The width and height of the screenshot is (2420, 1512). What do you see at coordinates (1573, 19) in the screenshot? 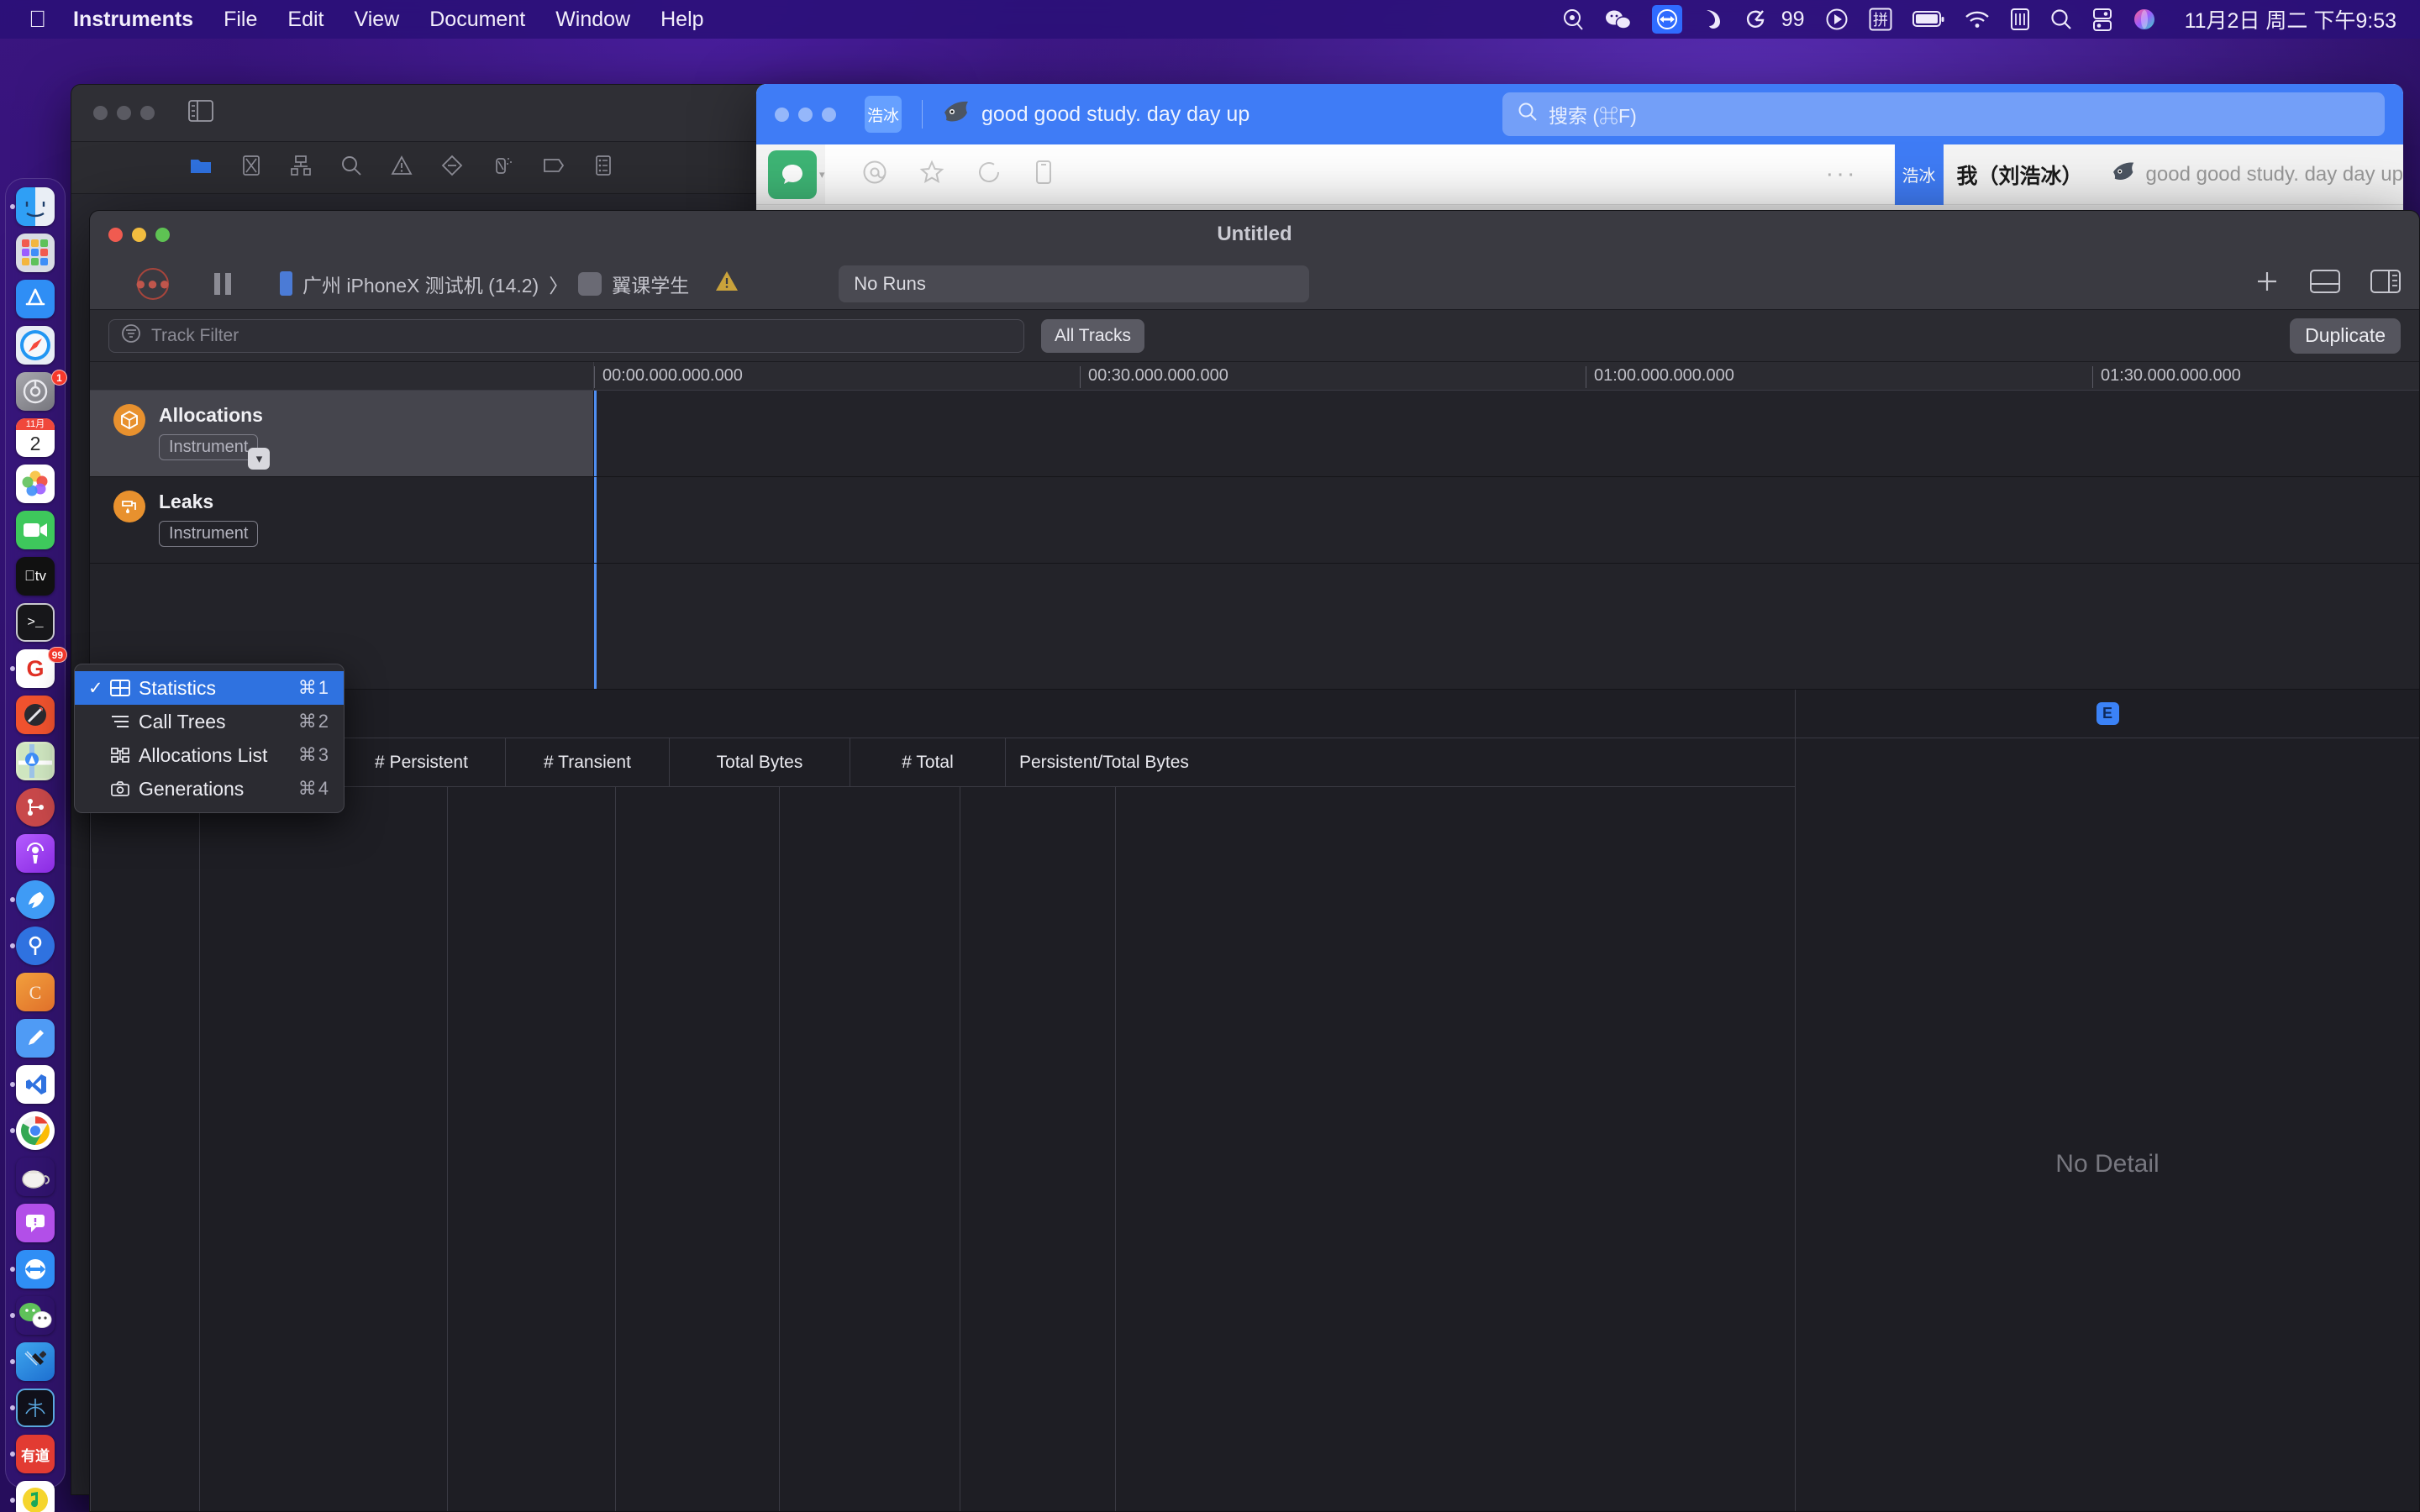
I see `spotlight-alfred-icon` at bounding box center [1573, 19].